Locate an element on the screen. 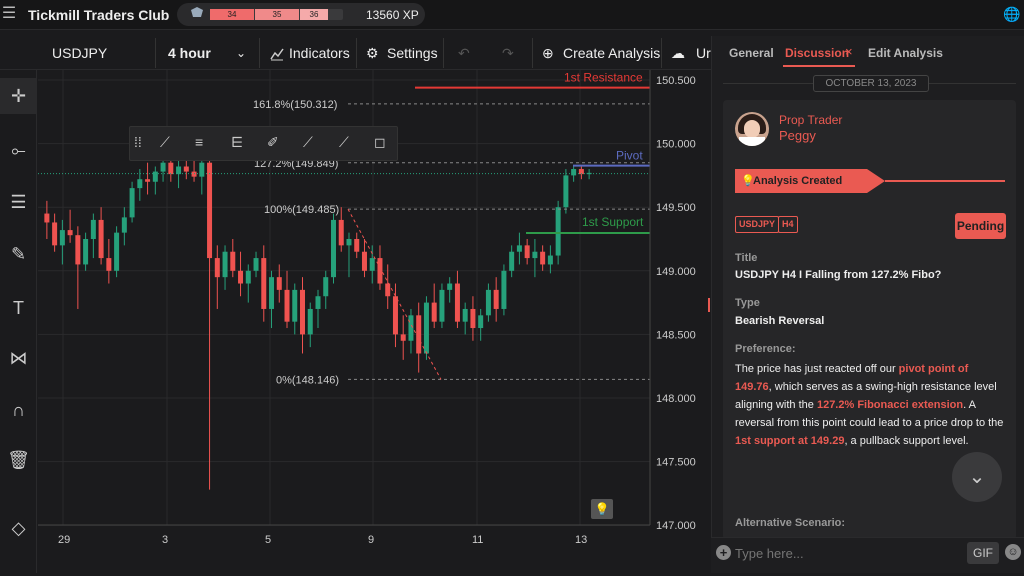 The image size is (1024, 576). indicators-button: Indicators is located at coordinates (319, 53).